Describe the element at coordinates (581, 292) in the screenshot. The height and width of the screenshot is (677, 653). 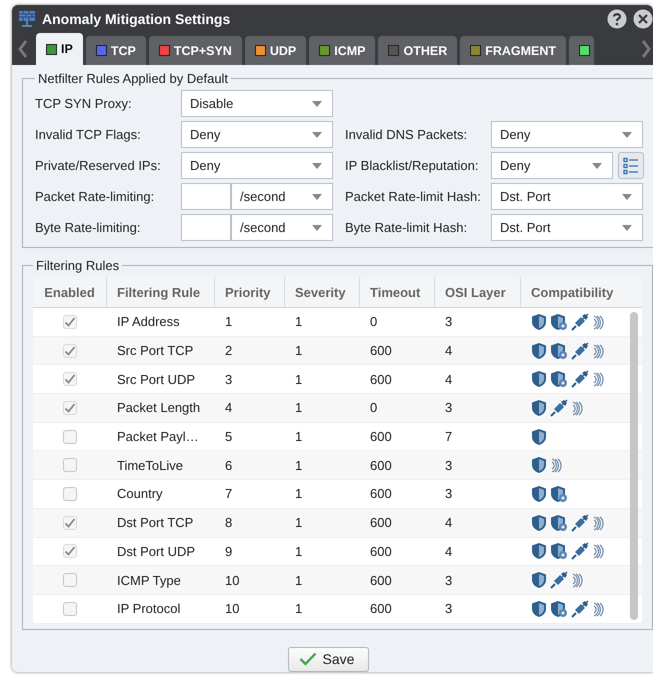
I see `column-header: Compatibility` at that location.